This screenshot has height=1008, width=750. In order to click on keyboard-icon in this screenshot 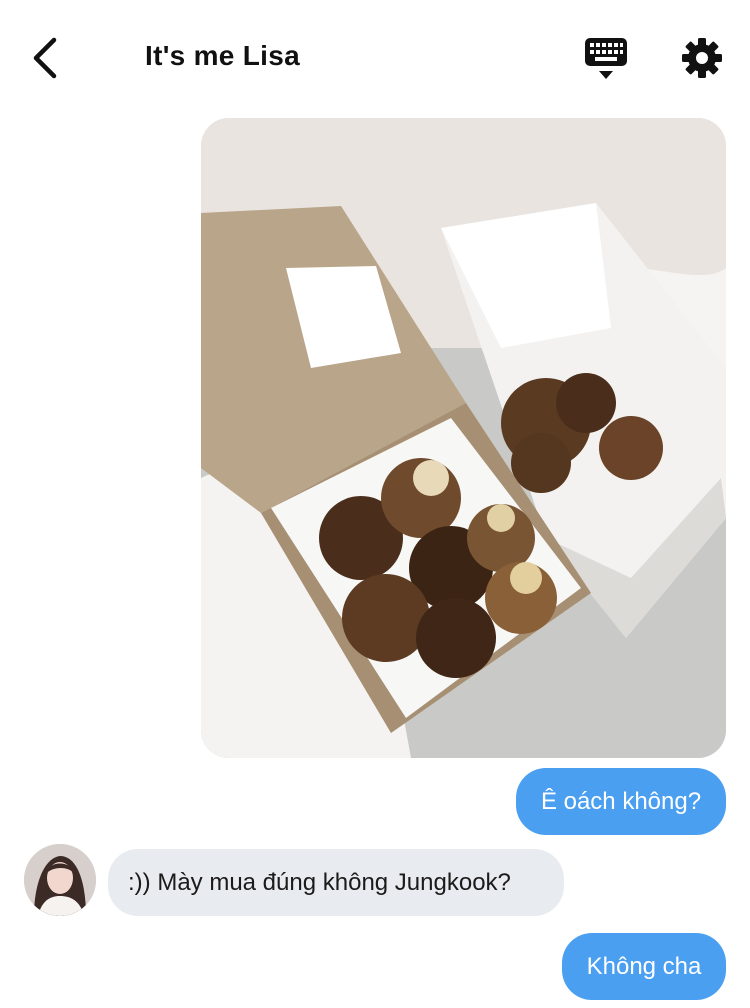, I will do `click(606, 58)`.